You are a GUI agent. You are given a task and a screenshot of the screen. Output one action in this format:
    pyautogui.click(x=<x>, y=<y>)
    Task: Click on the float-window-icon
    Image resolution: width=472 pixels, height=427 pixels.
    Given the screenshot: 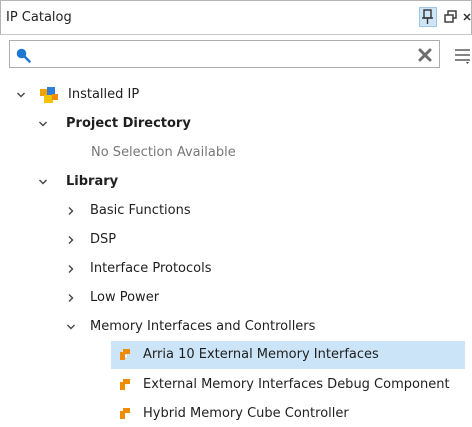 What is the action you would take?
    pyautogui.click(x=450, y=16)
    